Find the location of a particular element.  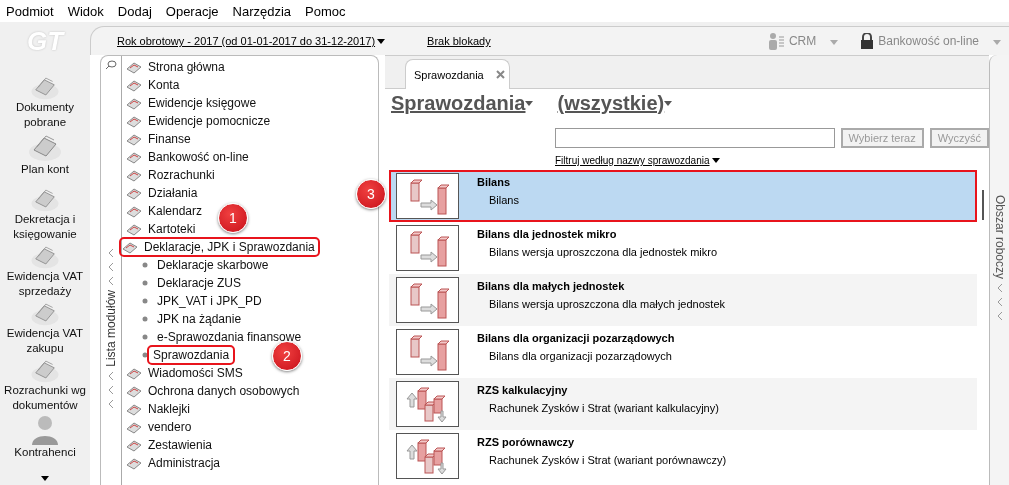

menu-item: Operacje is located at coordinates (192, 11).